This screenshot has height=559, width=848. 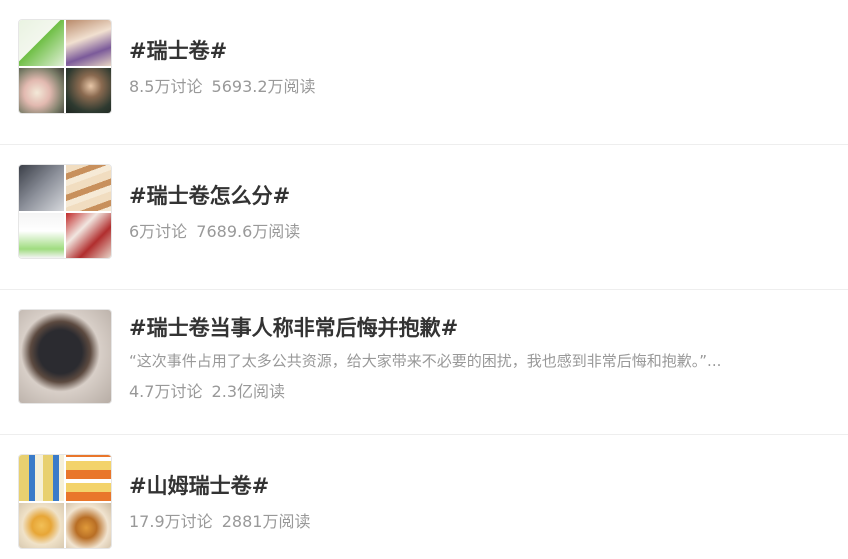 I want to click on discussion-count: 8.5万讨论, so click(x=166, y=86).